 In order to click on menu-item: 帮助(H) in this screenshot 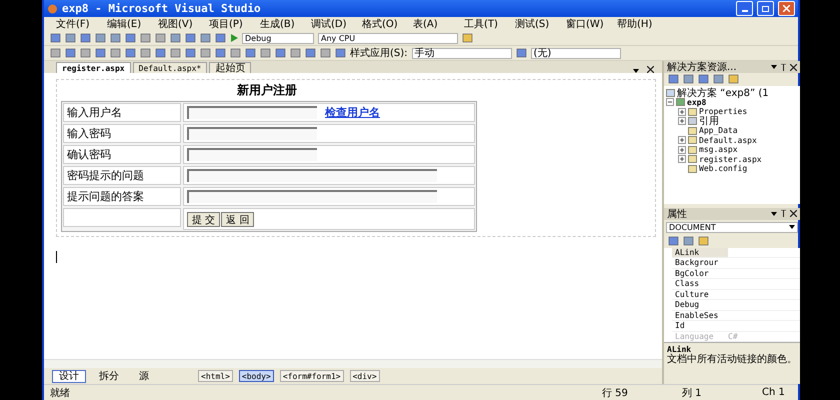, I will do `click(642, 24)`.